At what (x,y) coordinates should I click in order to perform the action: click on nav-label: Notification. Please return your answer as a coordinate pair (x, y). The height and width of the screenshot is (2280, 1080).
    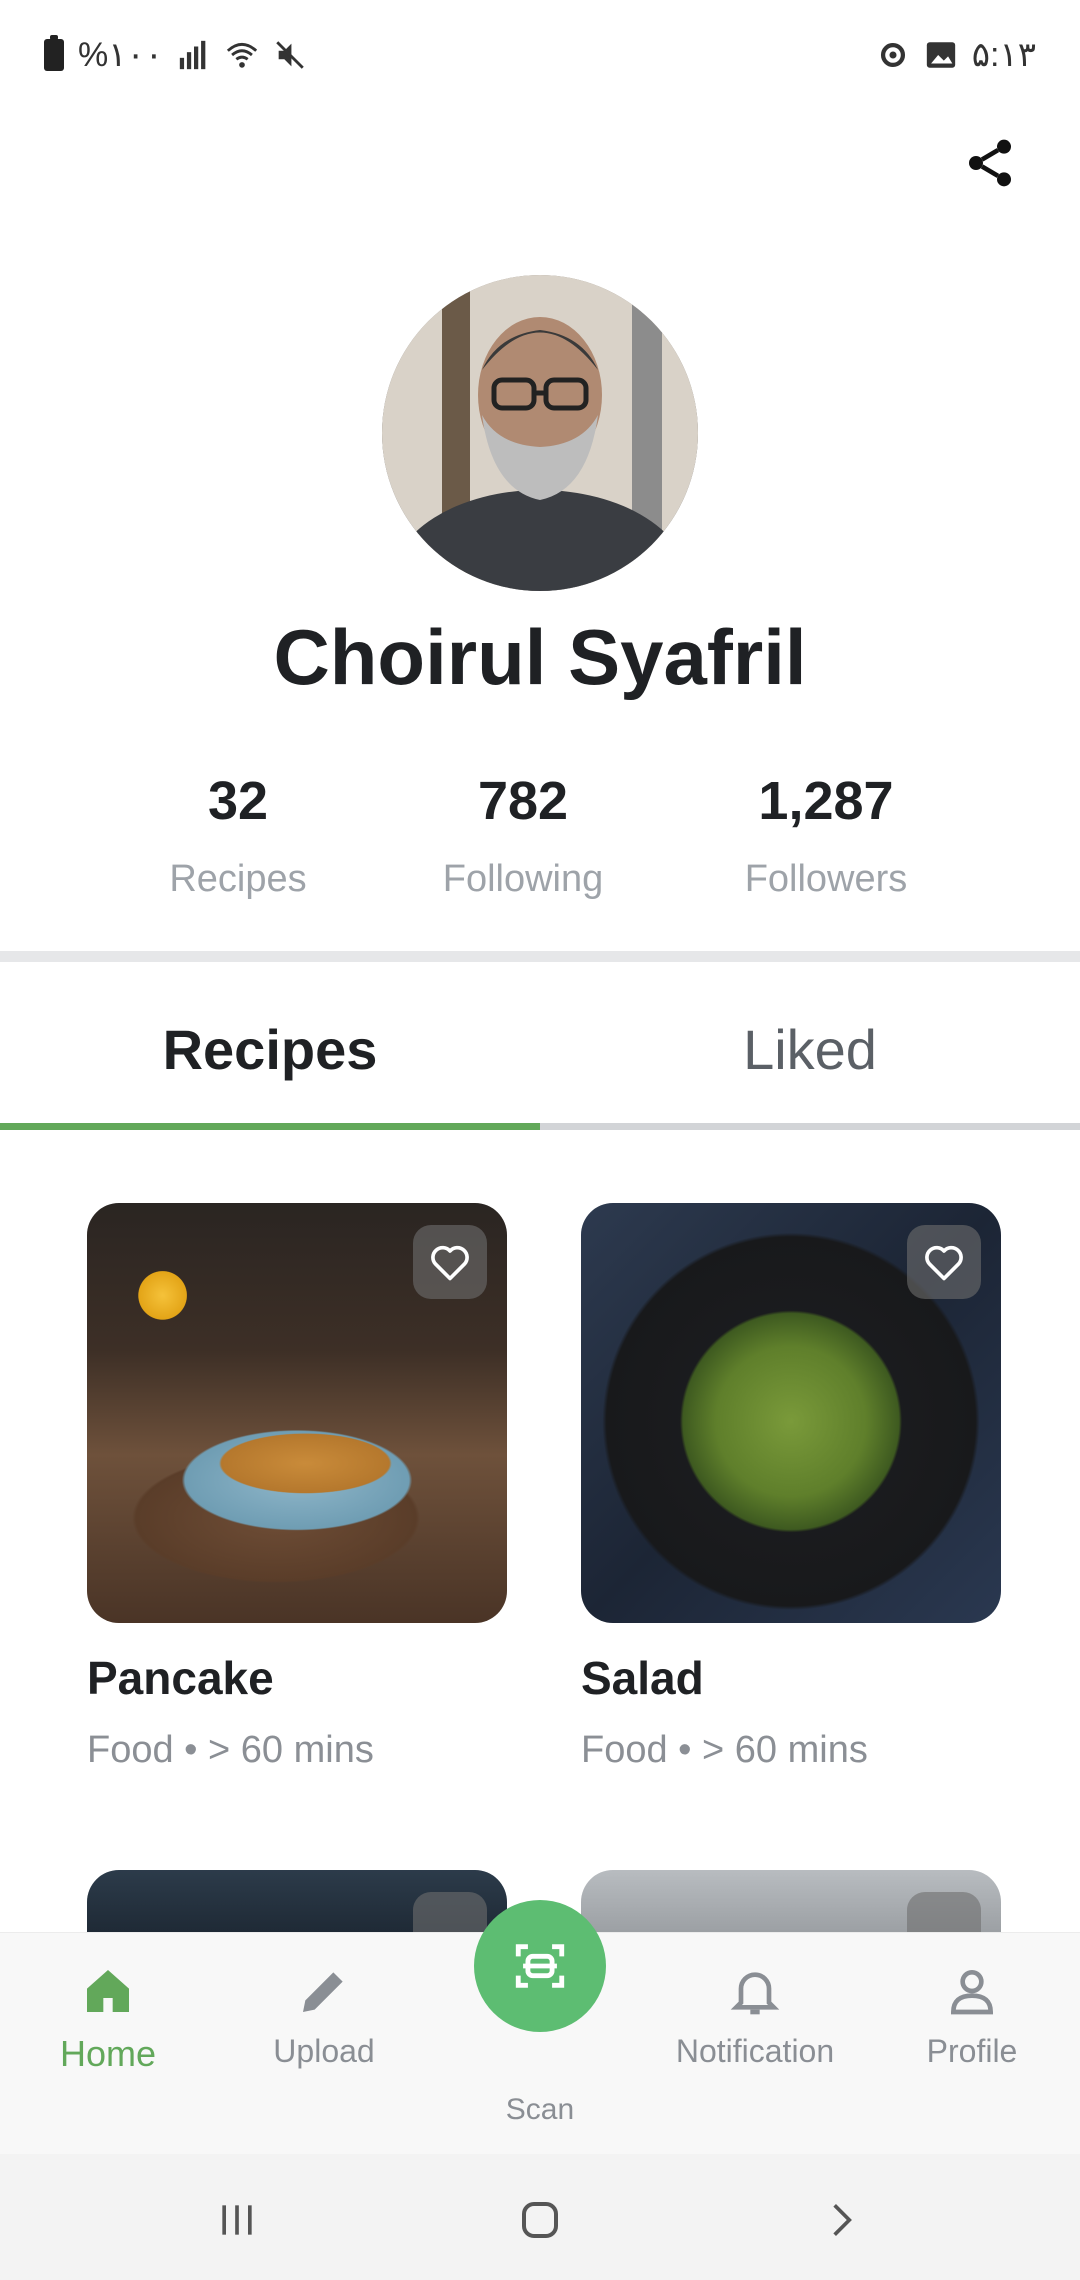
    Looking at the image, I should click on (755, 2051).